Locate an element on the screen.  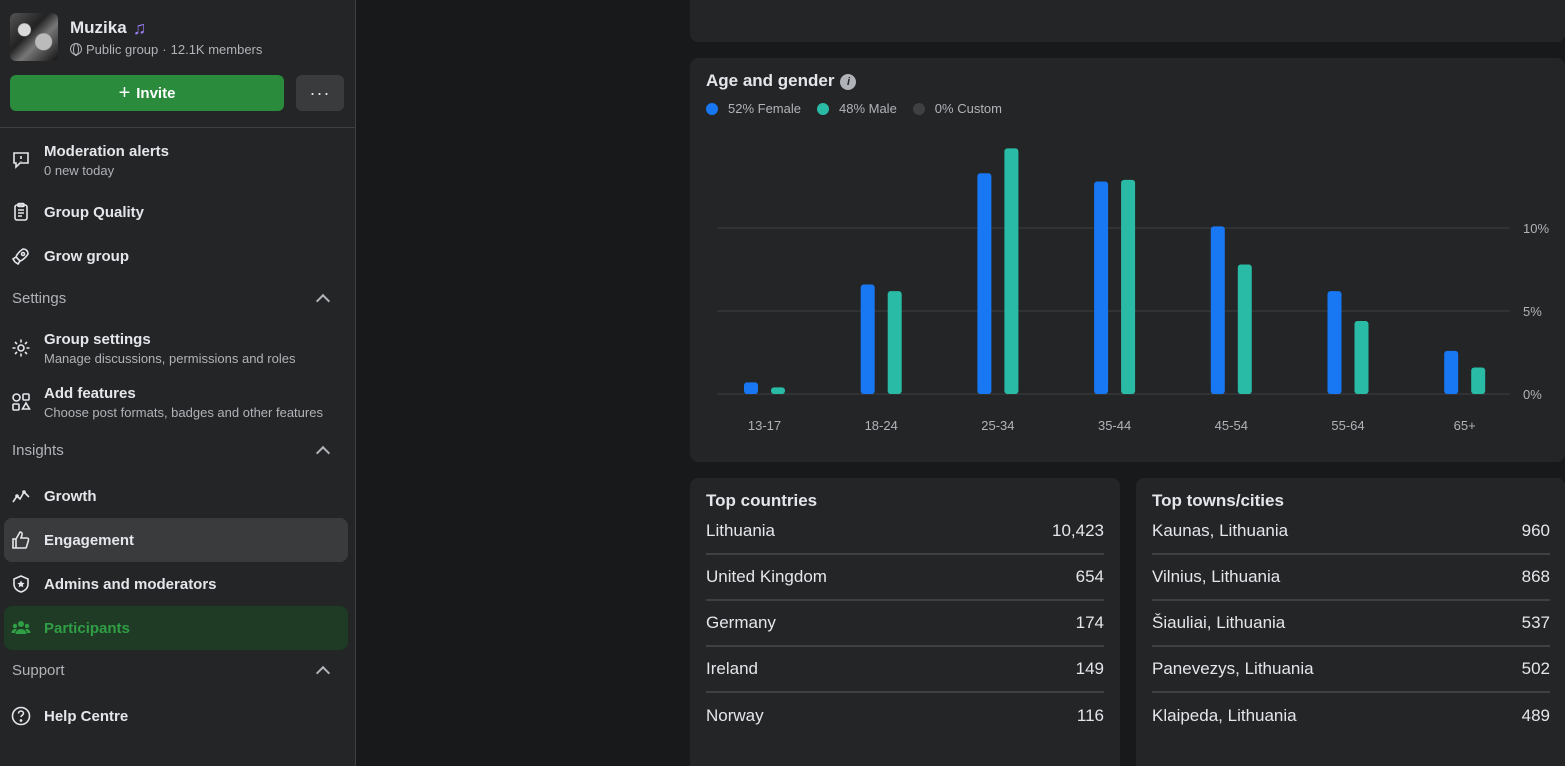
row-name: United Kingdom is located at coordinates (766, 576).